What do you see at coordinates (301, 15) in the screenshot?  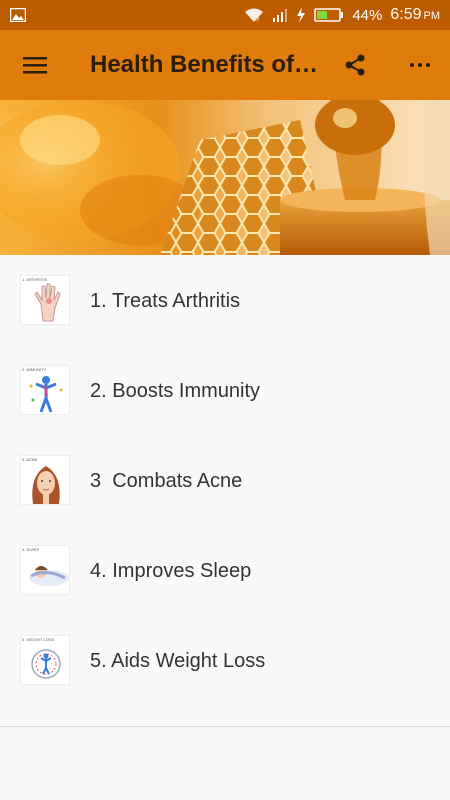 I see `charging-icon` at bounding box center [301, 15].